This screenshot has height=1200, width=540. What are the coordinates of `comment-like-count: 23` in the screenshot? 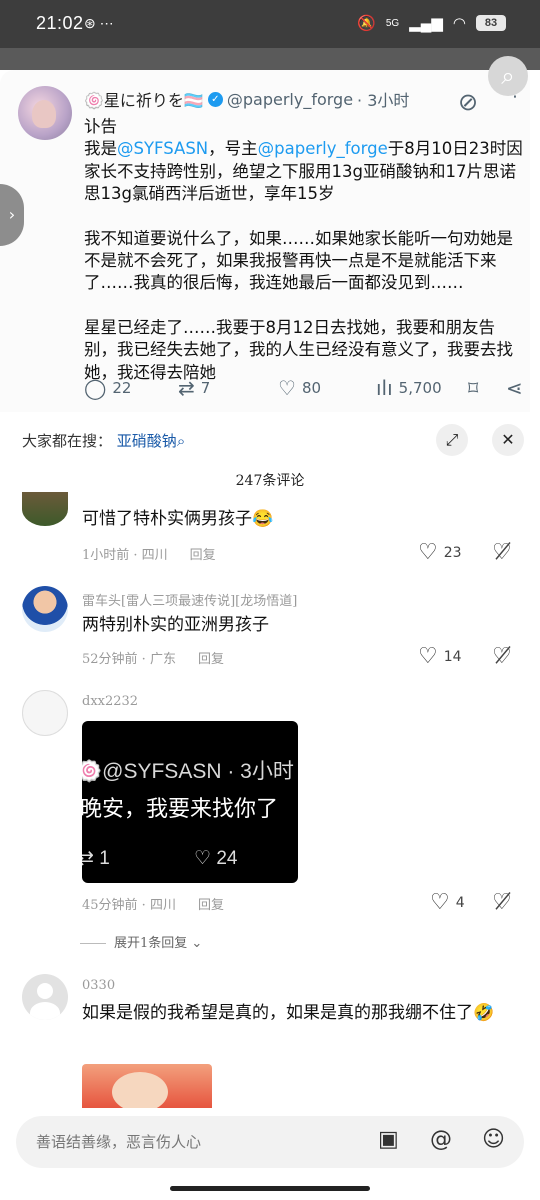 It's located at (452, 552).